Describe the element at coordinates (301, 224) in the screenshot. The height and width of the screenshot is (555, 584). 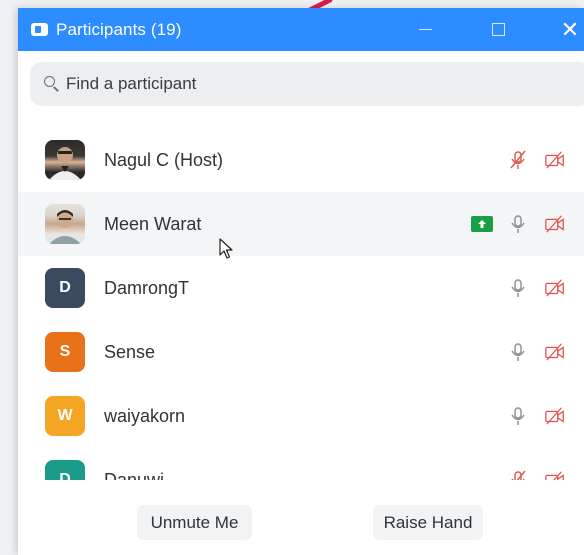
I see `participant-row-meen: Meen Warat` at that location.